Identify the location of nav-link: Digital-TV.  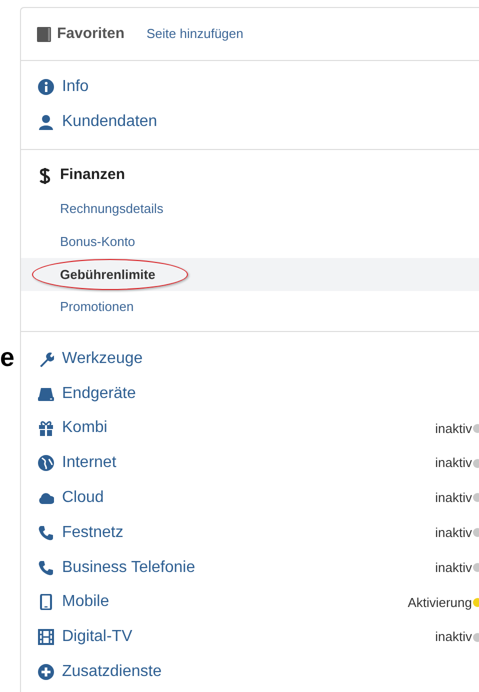
(97, 637).